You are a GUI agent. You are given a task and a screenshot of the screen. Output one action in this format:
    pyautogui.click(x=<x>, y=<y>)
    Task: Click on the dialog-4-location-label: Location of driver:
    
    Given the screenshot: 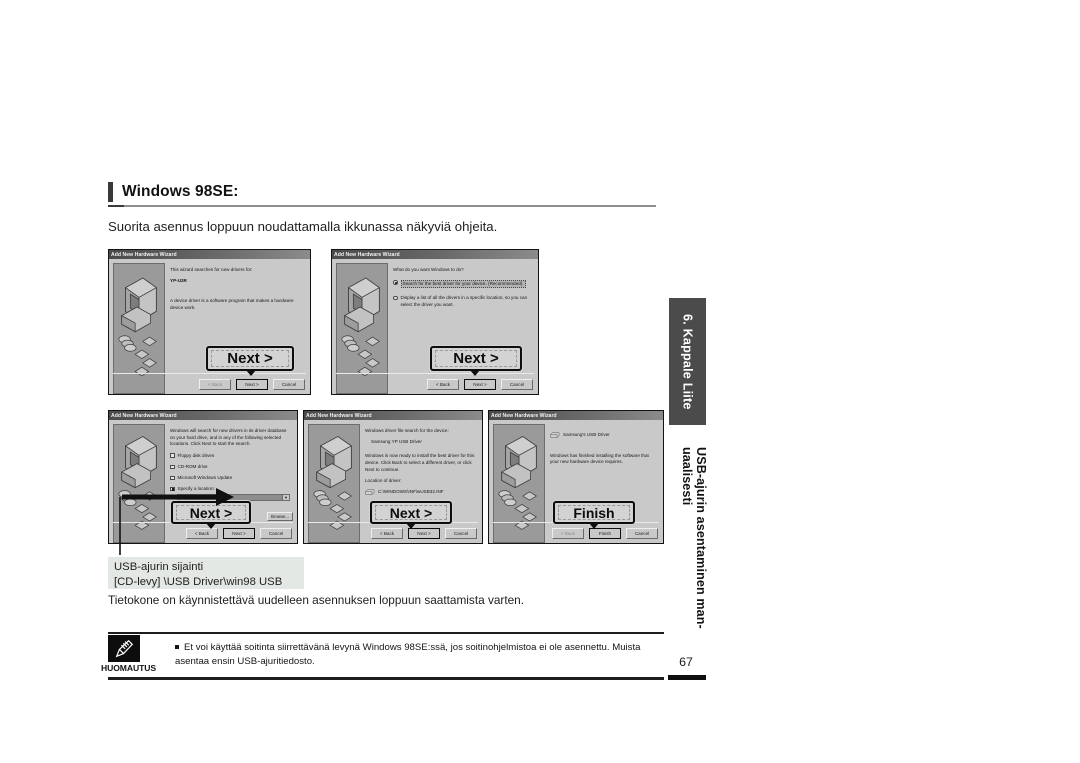 What is the action you would take?
    pyautogui.click(x=383, y=481)
    